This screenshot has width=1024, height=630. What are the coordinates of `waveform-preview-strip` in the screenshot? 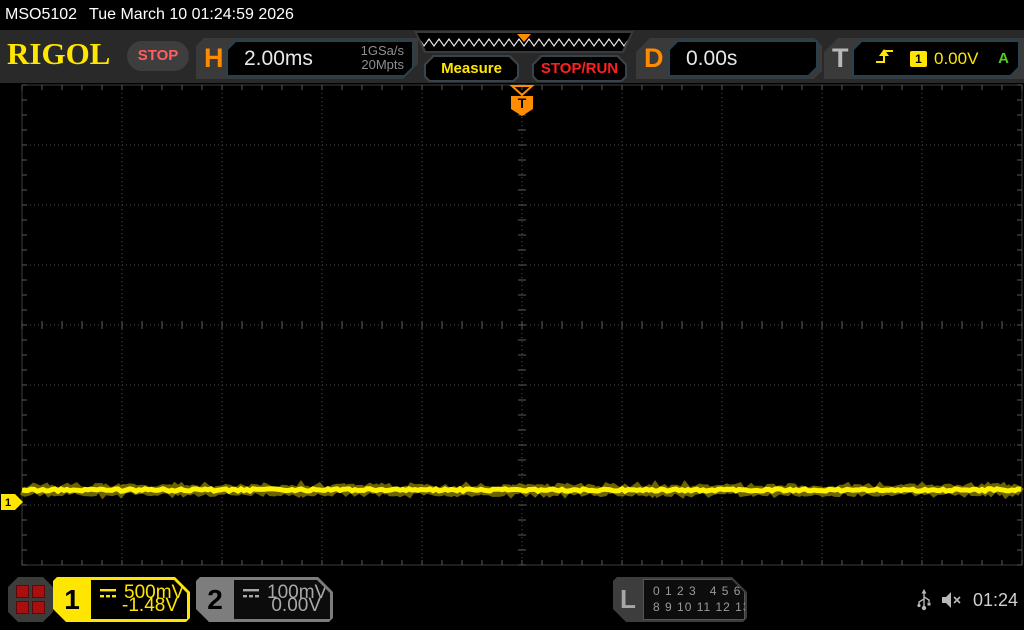 It's located at (524, 42).